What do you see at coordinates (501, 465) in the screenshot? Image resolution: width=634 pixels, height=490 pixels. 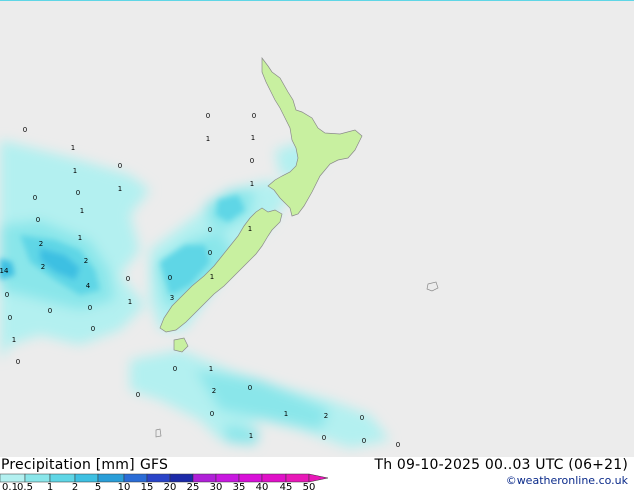 I see `valid-time: Th 09-10-2025 00..03 UTC (06+21)` at bounding box center [501, 465].